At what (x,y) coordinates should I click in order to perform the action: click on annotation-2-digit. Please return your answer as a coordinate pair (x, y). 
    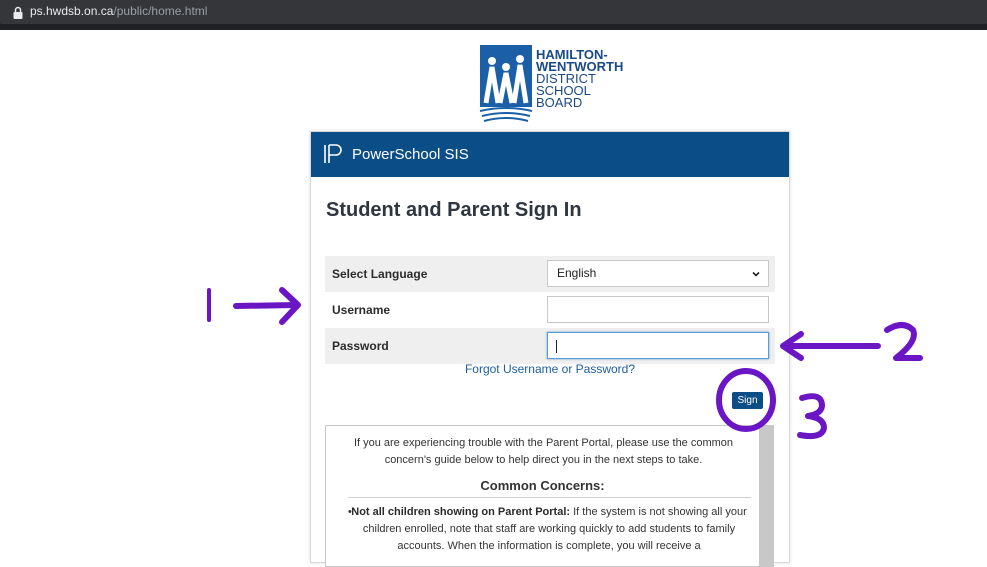
    Looking at the image, I should click on (903, 341).